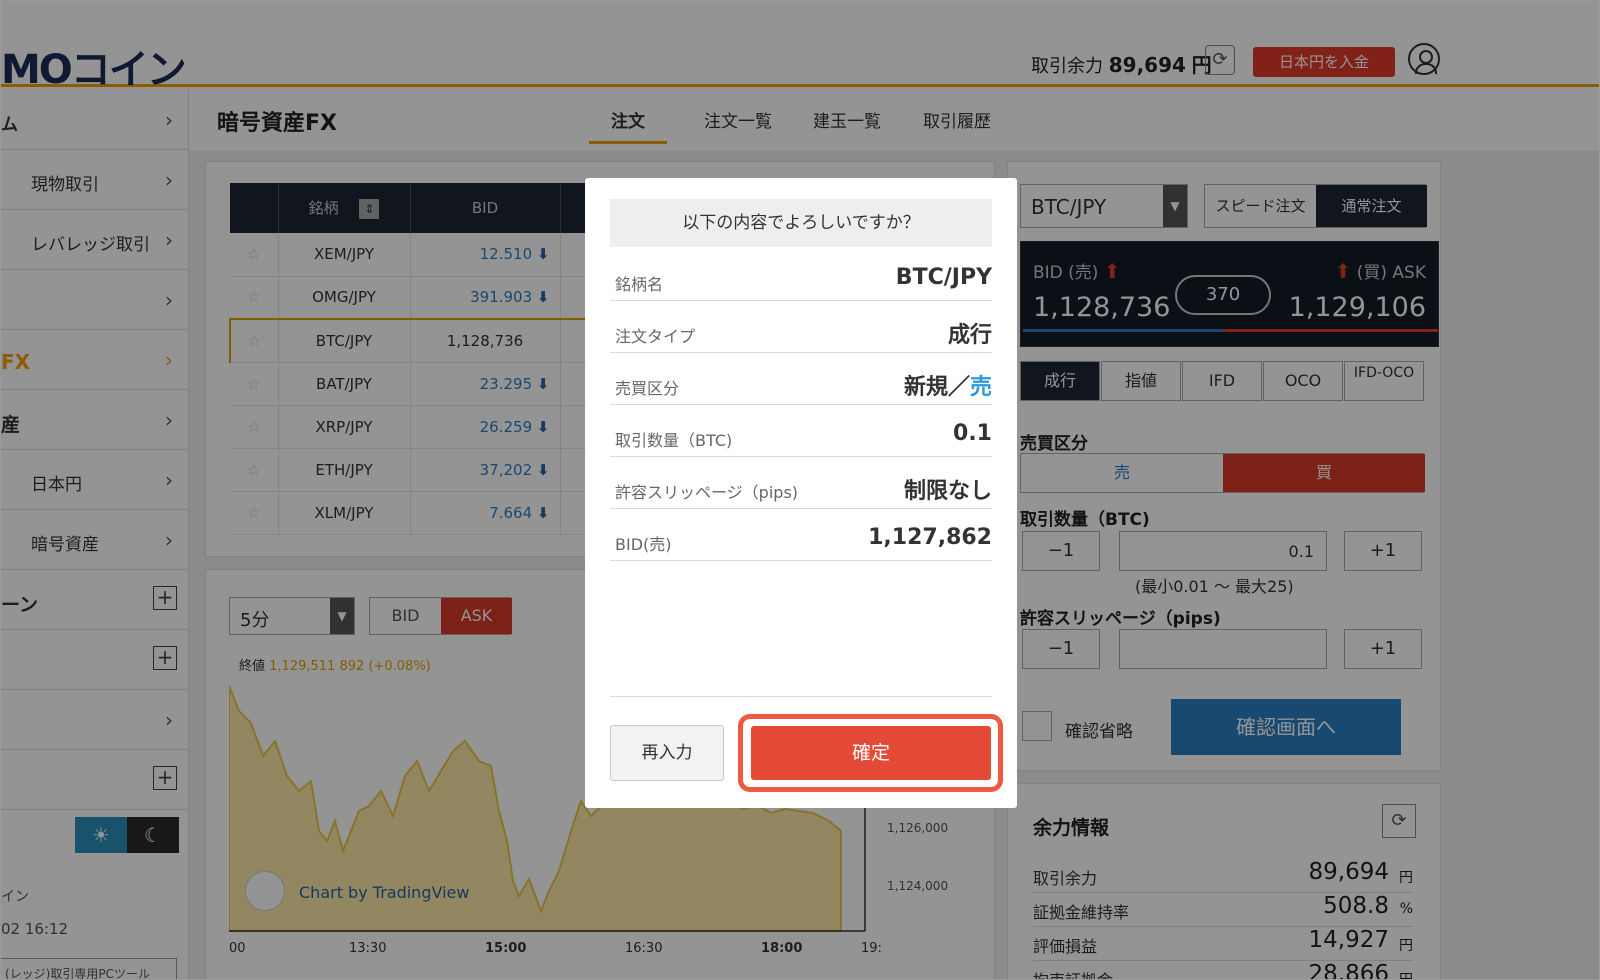 This screenshot has height=980, width=1600. Describe the element at coordinates (801, 275) in the screenshot. I see `dialog-row-pair: 銘柄名 BTC/JPY` at that location.